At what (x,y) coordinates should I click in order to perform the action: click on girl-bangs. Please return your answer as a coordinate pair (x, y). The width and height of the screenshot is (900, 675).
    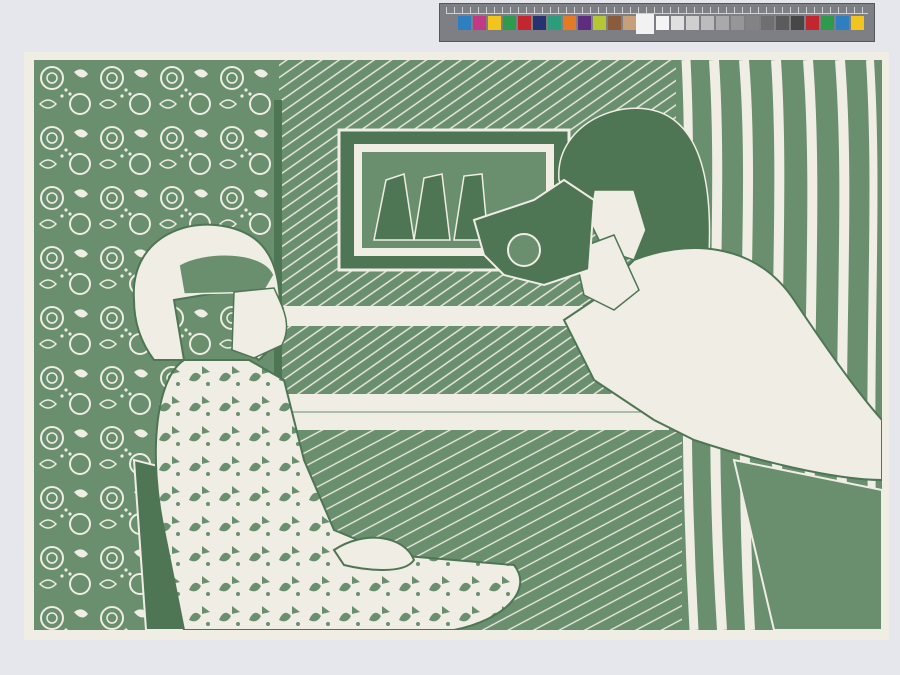
    Looking at the image, I should click on (226, 274).